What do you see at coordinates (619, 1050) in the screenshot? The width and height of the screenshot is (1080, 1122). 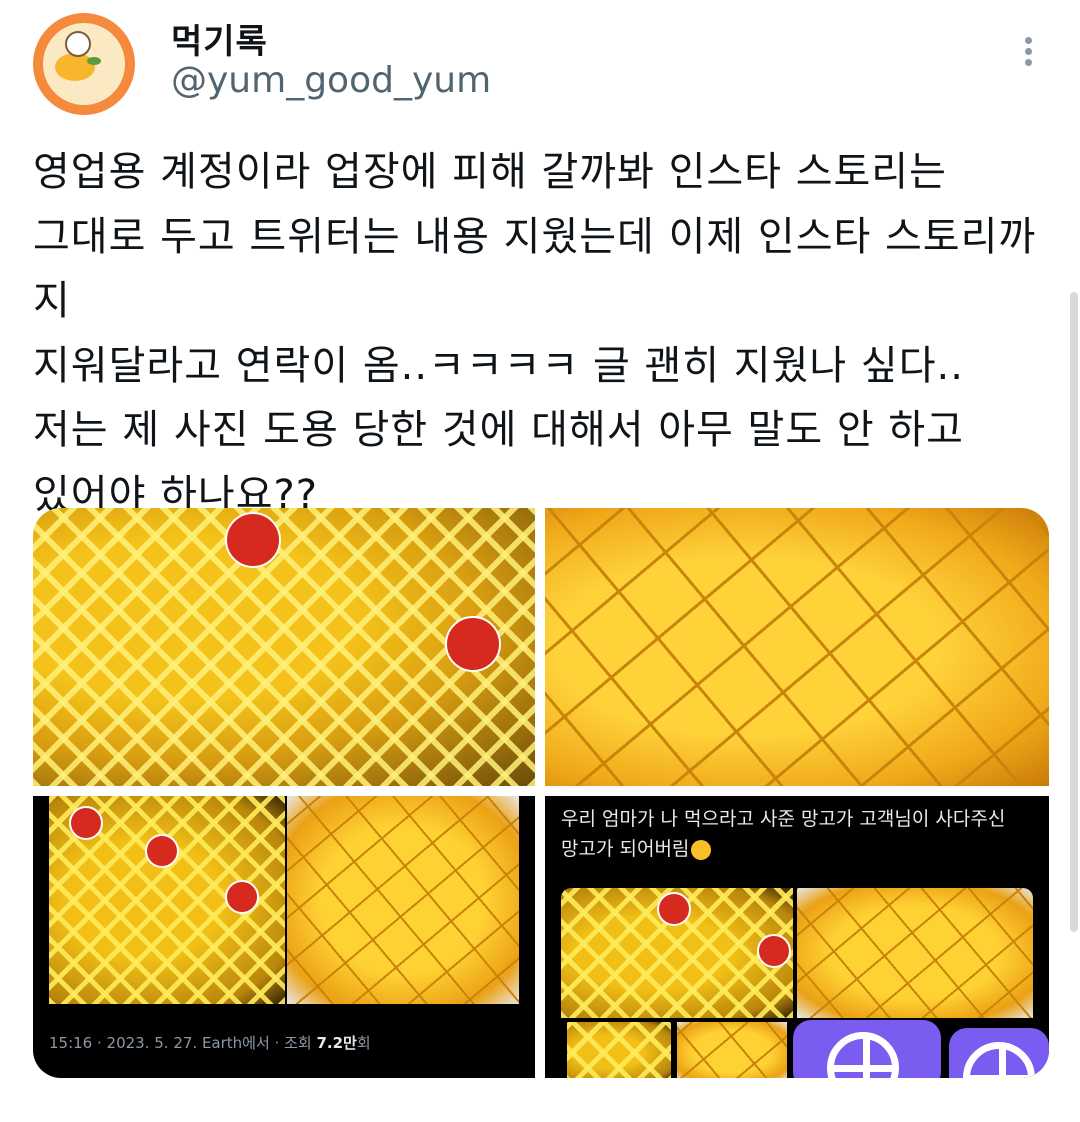 I see `mango-box-thumbnail-small` at bounding box center [619, 1050].